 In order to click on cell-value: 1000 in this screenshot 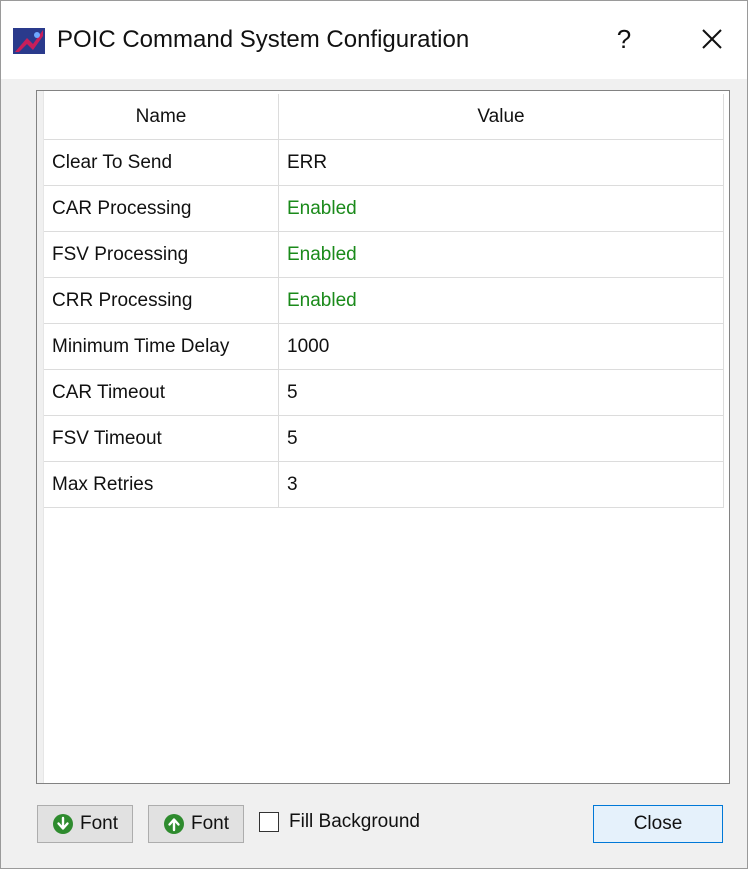, I will do `click(501, 346)`.